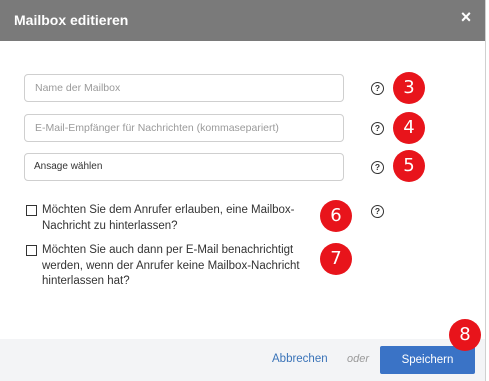 The width and height of the screenshot is (489, 381). I want to click on email-recipients-input, so click(184, 128).